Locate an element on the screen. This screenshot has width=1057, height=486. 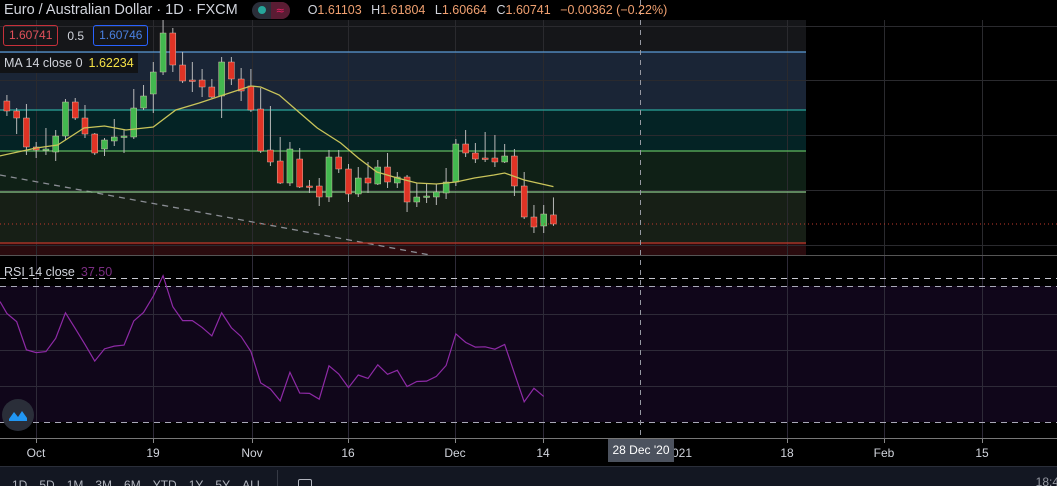
change-value: −0.00362 (−0.22%) is located at coordinates (614, 10).